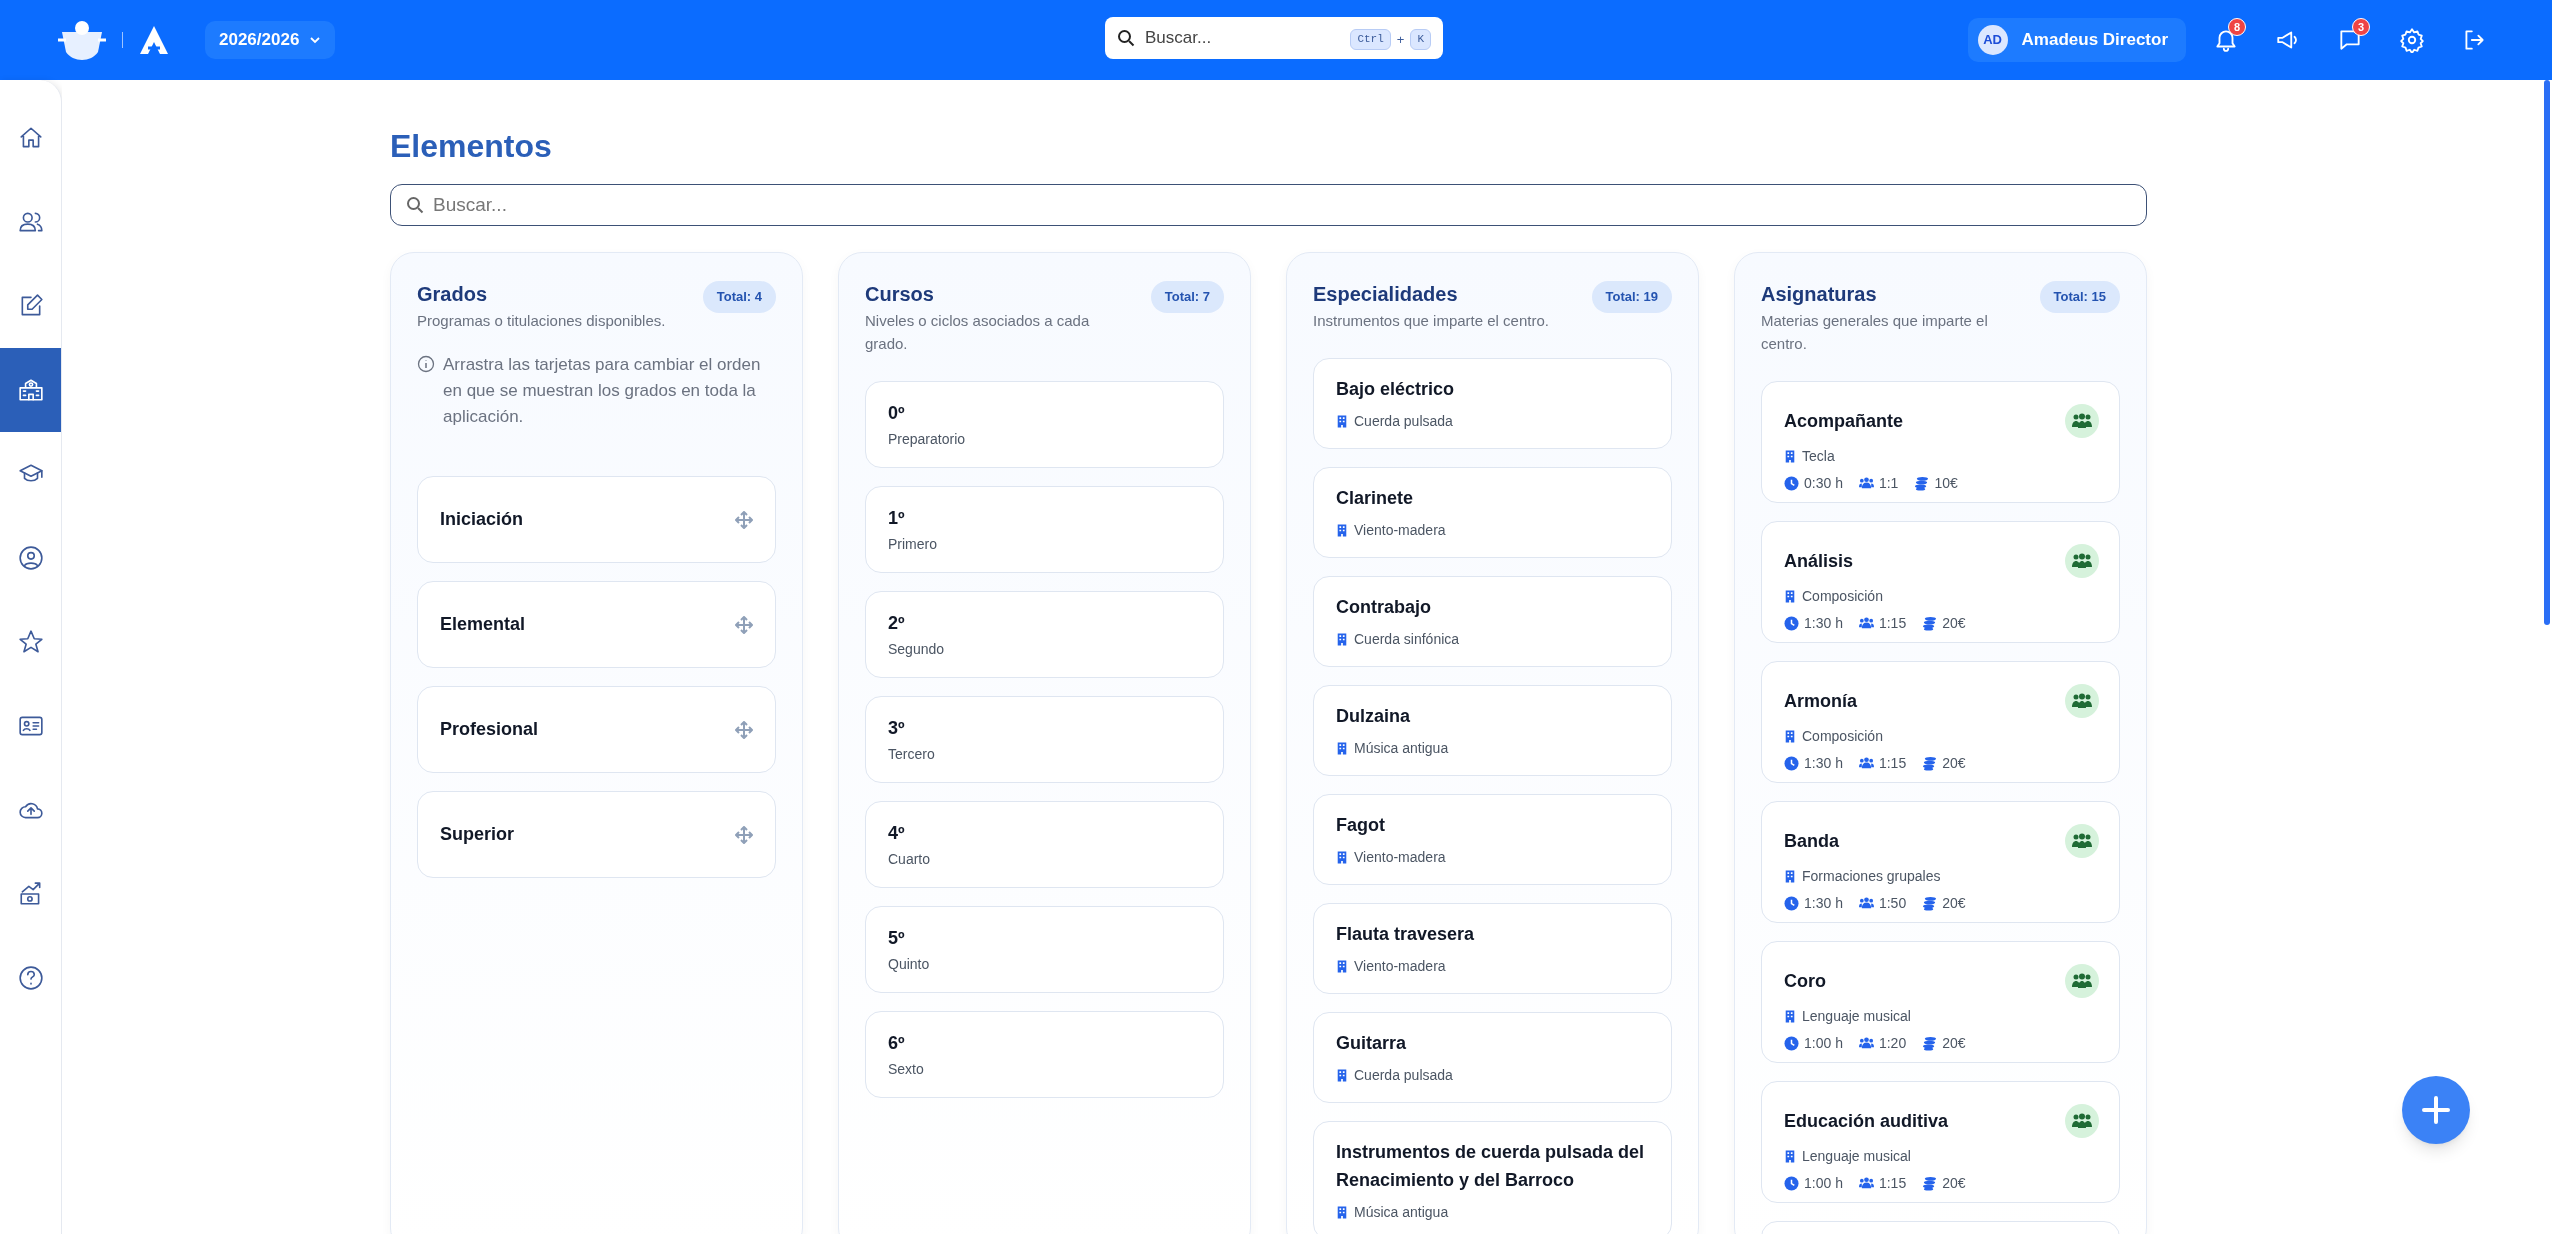  I want to click on grade-name: Elemental, so click(483, 624).